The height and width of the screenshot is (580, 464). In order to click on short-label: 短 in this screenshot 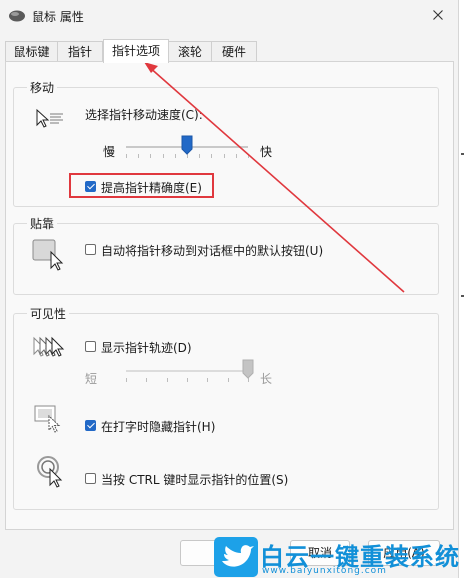, I will do `click(91, 379)`.